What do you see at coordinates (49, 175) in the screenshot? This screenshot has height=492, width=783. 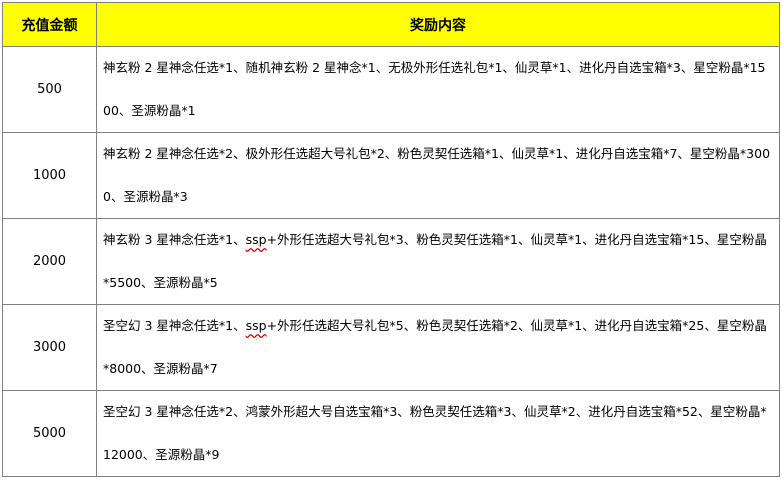 I see `row-amount: 1000` at bounding box center [49, 175].